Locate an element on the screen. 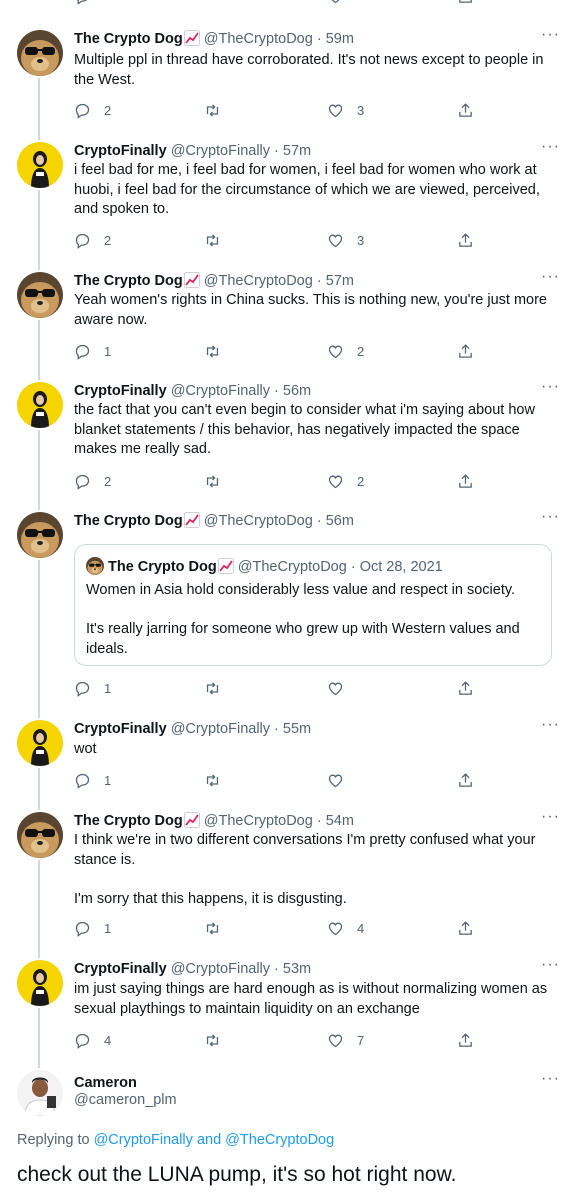 This screenshot has height=1200, width=585. tweet-actions: 4 7 is located at coordinates (284, 1040).